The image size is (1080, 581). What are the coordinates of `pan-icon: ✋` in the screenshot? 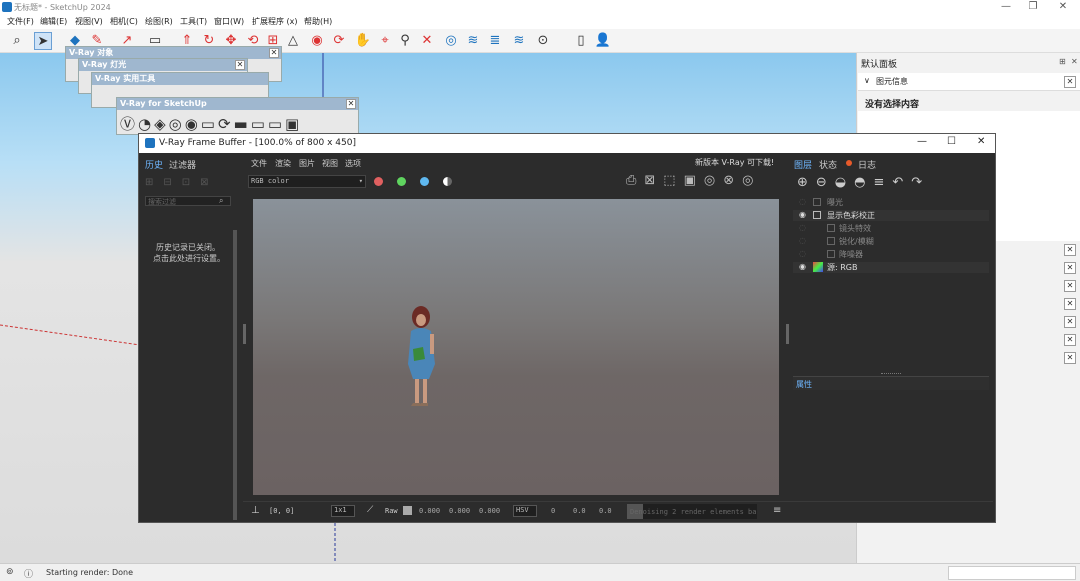 It's located at (363, 41).